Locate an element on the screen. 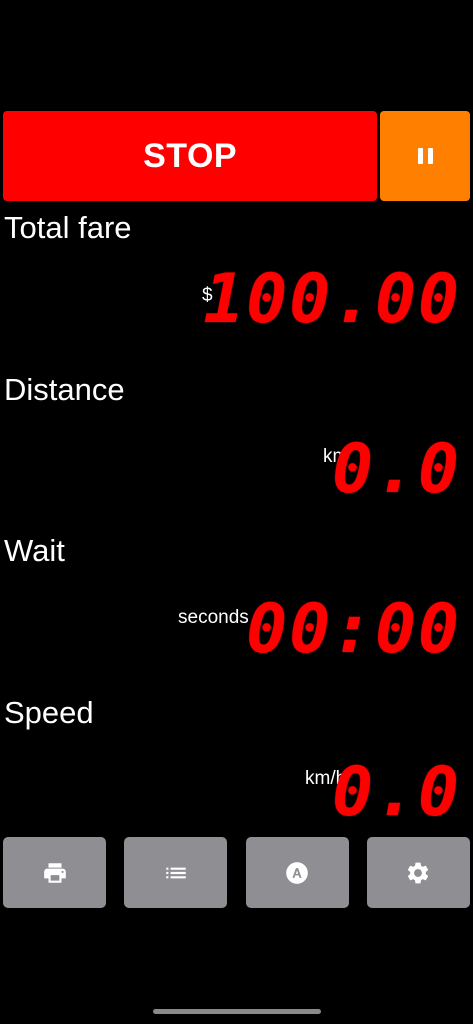  settings-button is located at coordinates (418, 872).